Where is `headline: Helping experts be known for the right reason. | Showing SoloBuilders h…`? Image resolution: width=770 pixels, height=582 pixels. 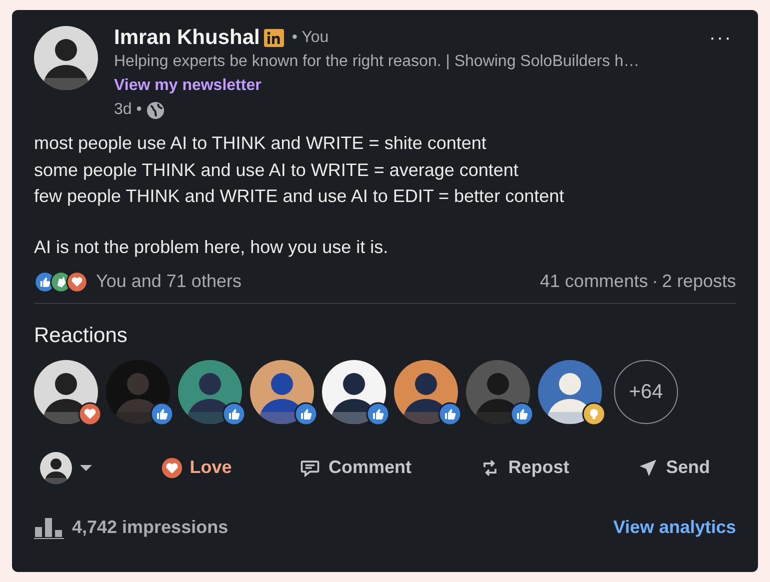 headline: Helping experts be known for the right reason. | Showing SoloBuilders h… is located at coordinates (377, 62).